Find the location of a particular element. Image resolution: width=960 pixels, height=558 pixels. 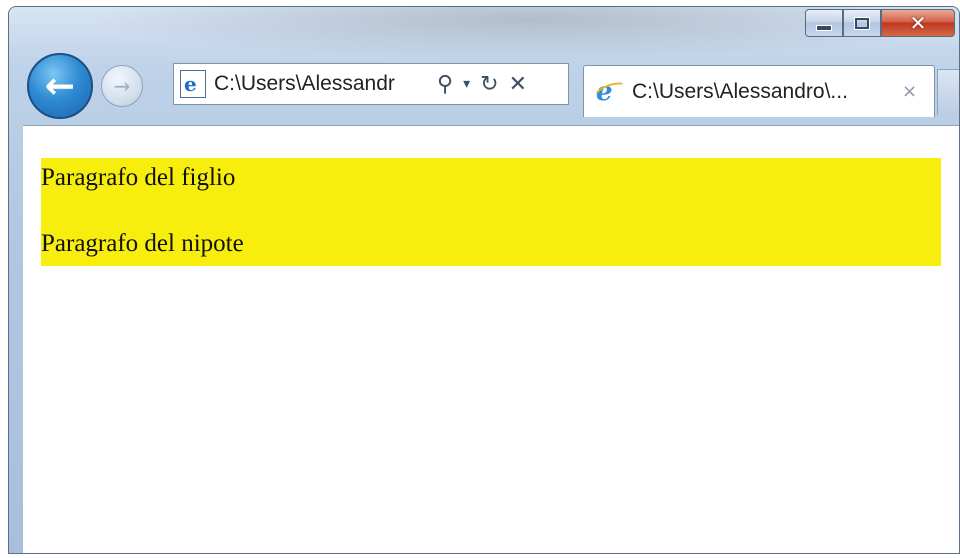

window-caption-buttons: ✕ is located at coordinates (880, 24).